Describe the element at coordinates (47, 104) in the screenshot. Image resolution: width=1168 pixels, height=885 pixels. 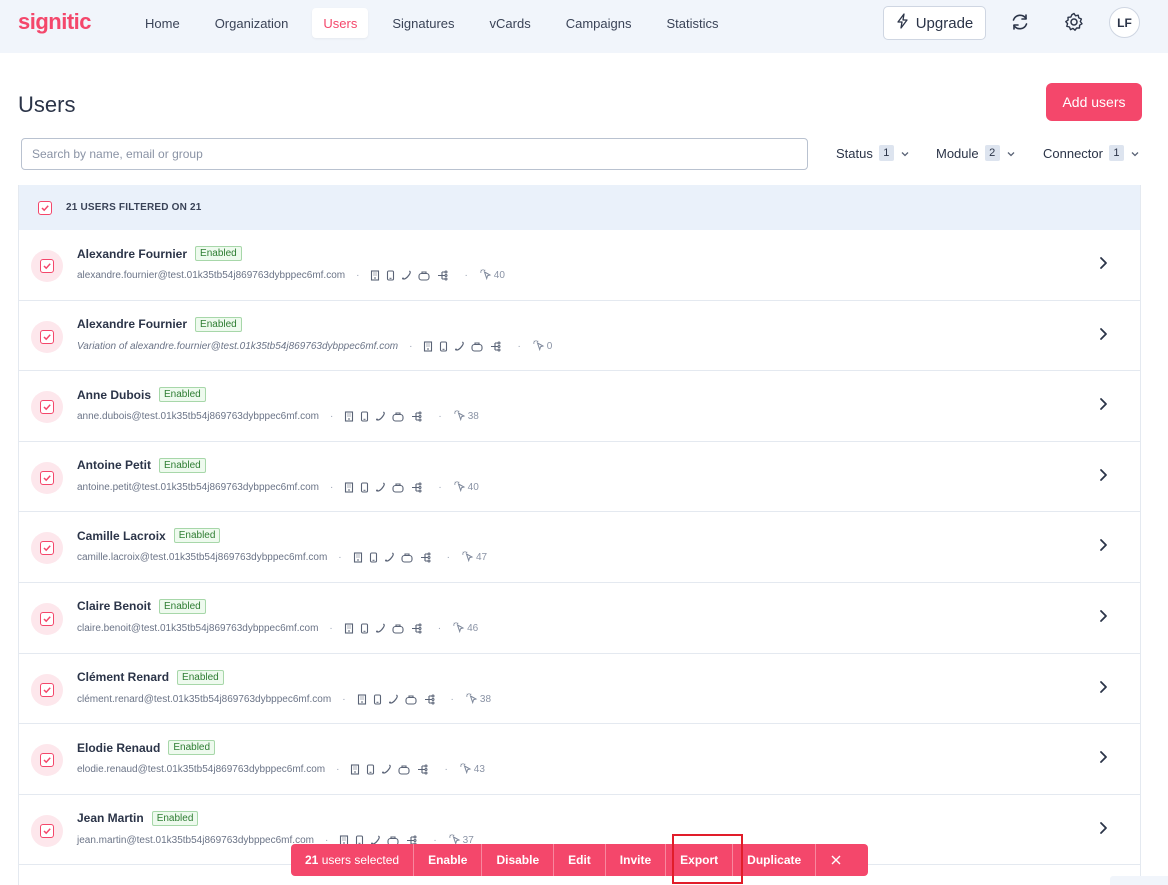
I see `page-title: Users` at that location.